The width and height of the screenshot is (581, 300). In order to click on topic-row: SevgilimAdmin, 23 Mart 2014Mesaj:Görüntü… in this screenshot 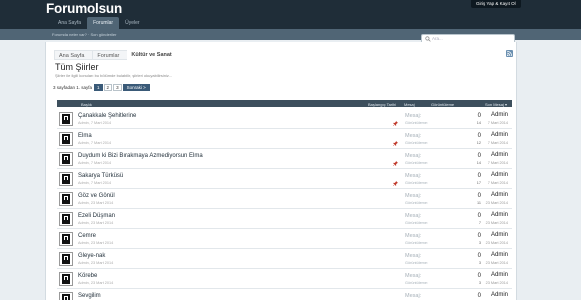, I will do `click(284, 294)`.